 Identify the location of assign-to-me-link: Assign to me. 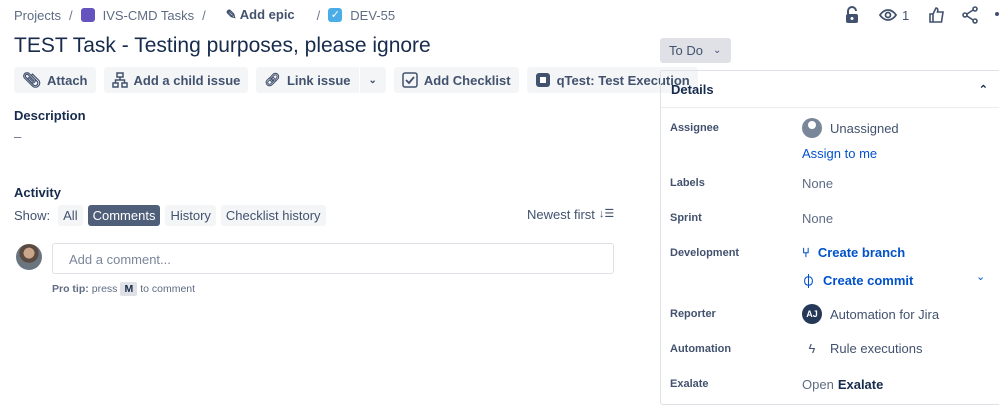
(839, 153).